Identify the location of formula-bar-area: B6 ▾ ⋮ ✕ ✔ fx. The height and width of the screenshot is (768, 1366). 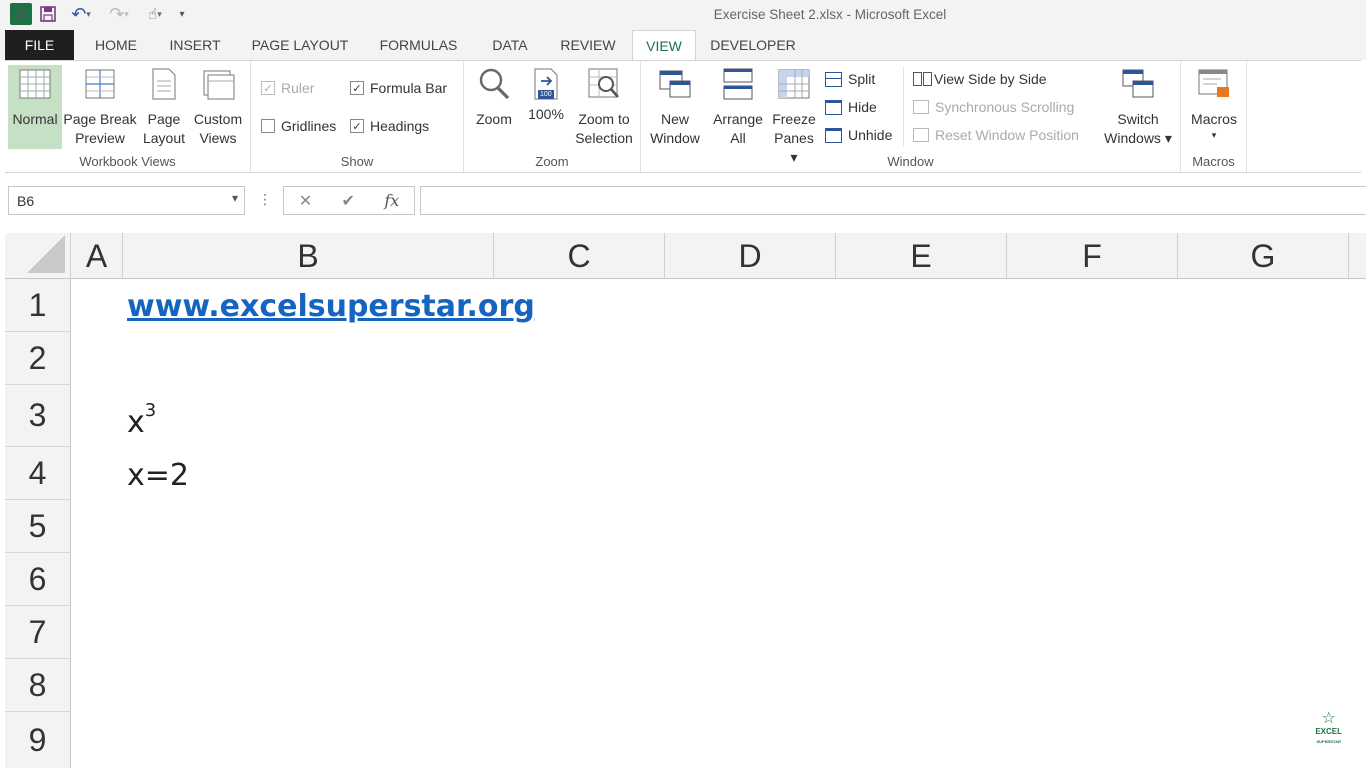
(683, 203).